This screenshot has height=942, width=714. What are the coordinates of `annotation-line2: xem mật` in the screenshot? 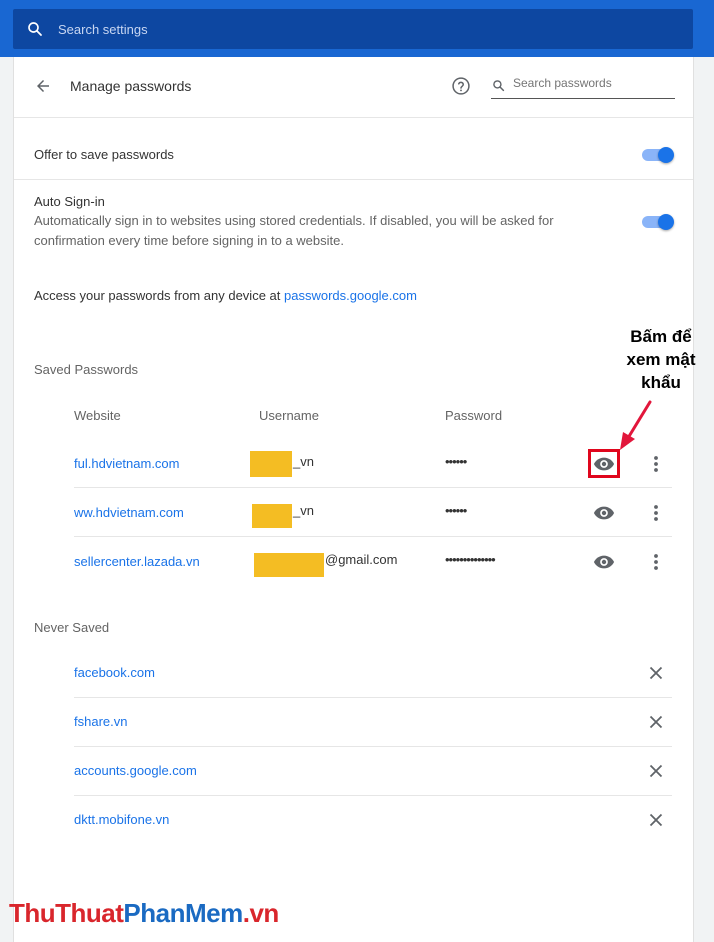 It's located at (661, 359).